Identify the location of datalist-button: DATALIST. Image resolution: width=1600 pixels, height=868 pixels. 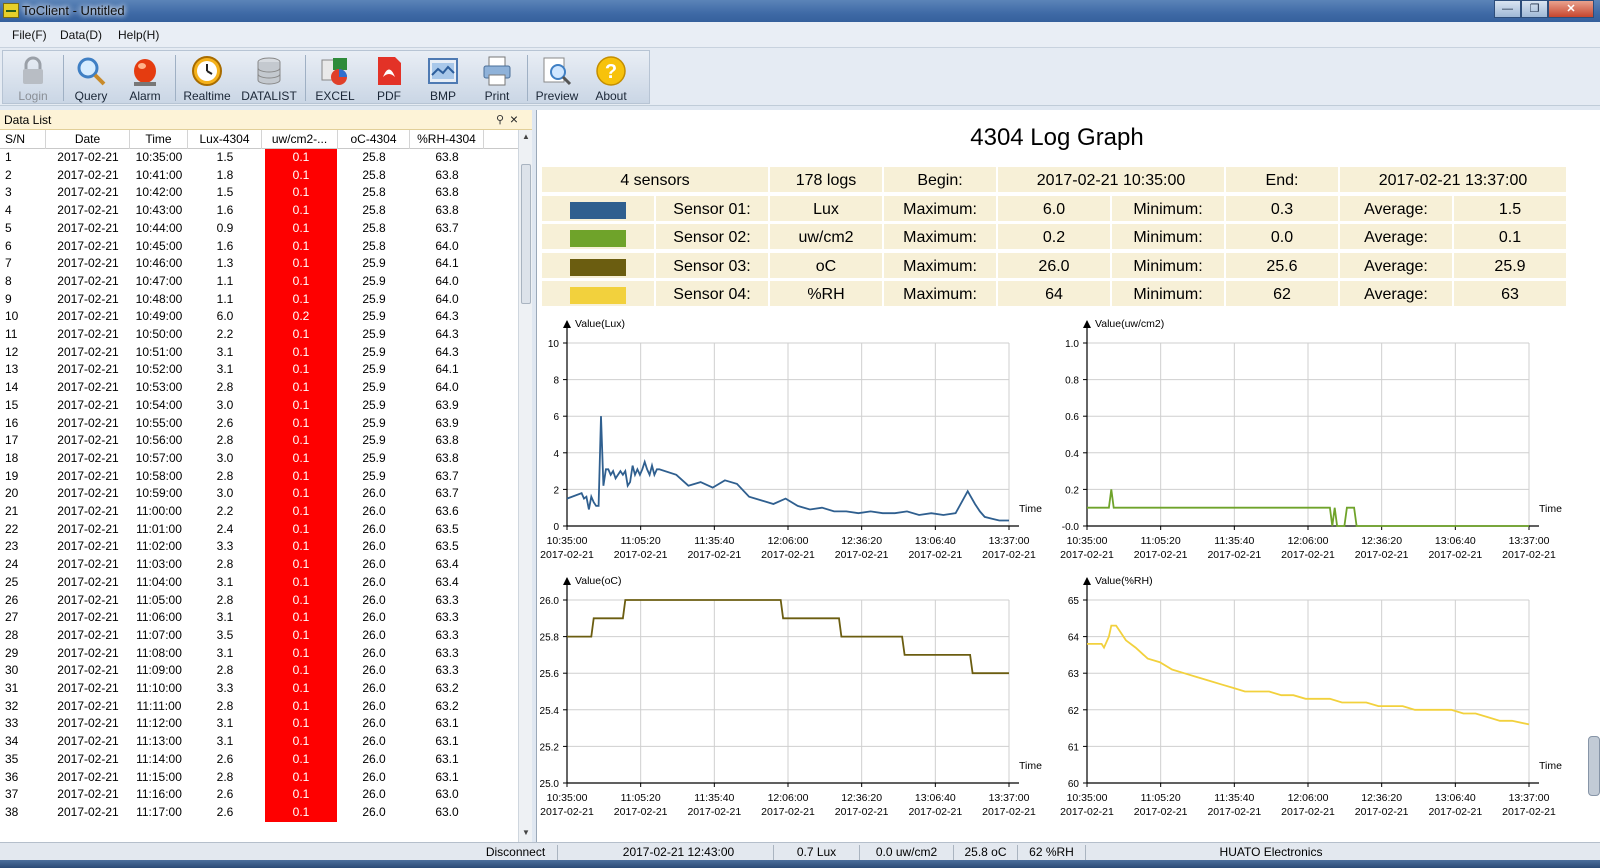
(269, 78).